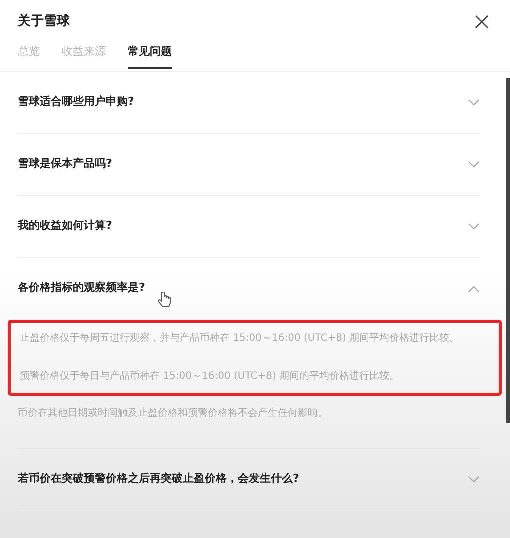 Image resolution: width=510 pixels, height=538 pixels. Describe the element at coordinates (482, 22) in the screenshot. I see `close-button` at that location.